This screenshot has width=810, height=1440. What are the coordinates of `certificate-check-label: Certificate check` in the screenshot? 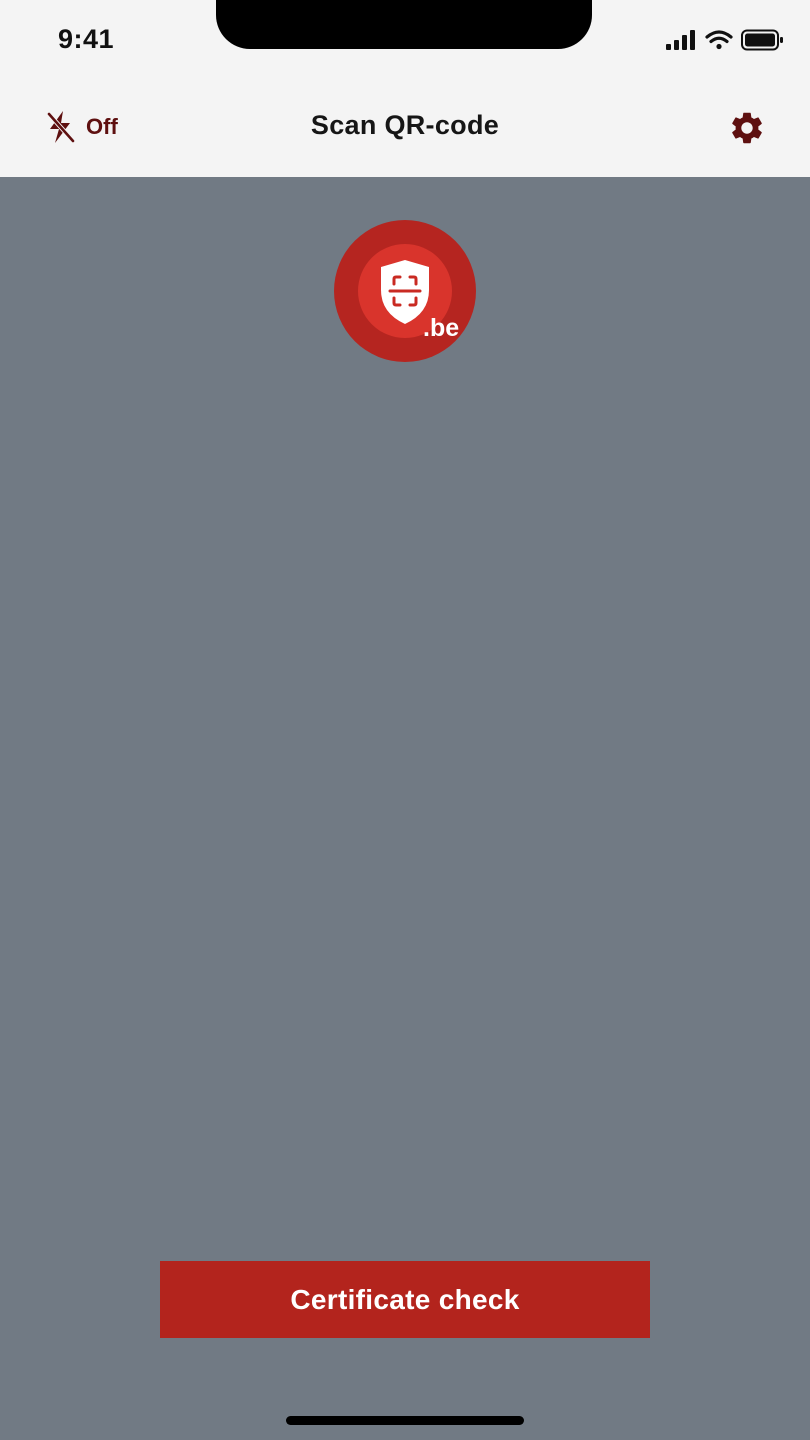 It's located at (405, 1299).